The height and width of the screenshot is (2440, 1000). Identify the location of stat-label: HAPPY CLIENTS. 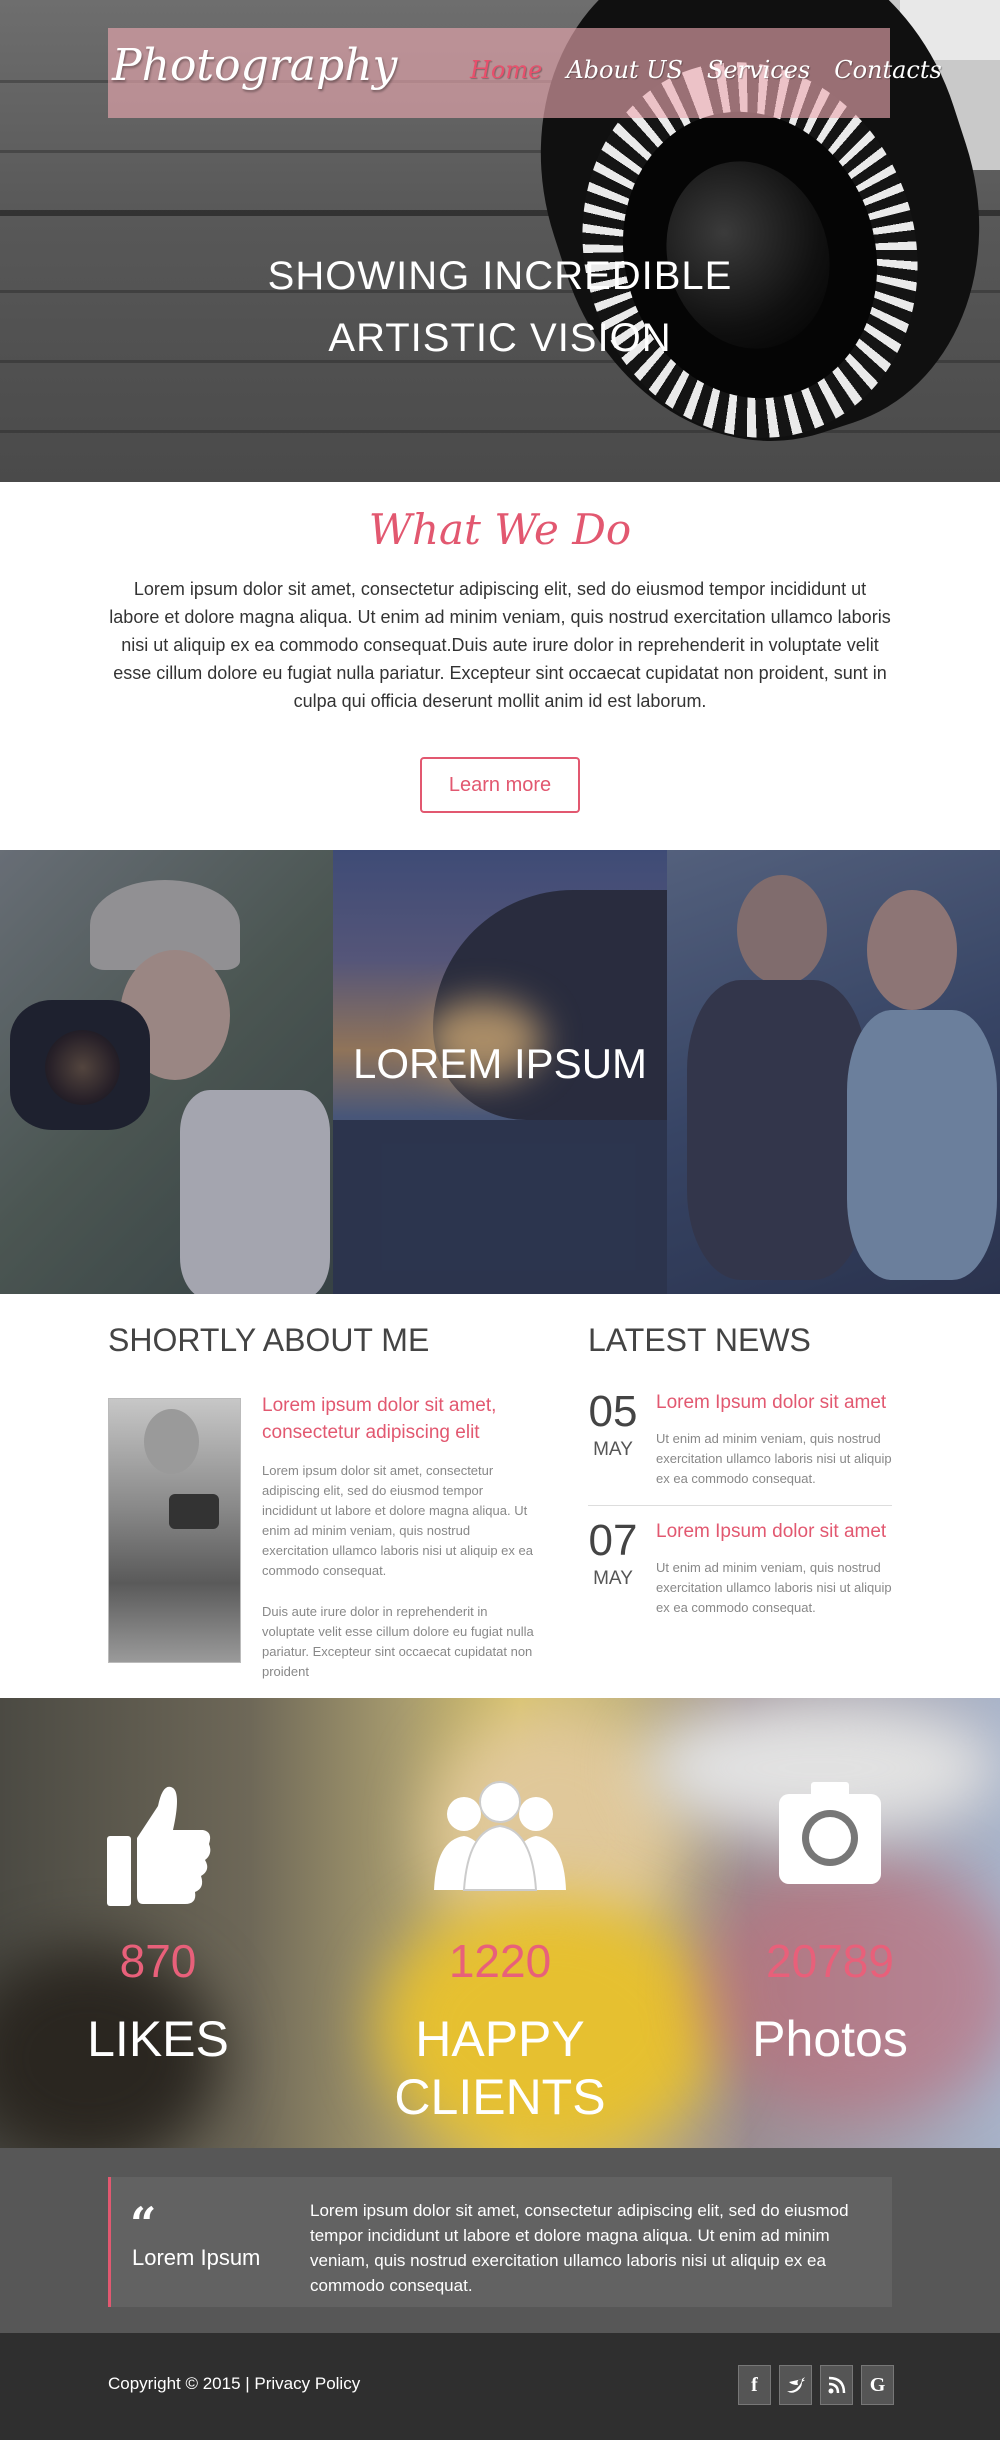
(500, 2068).